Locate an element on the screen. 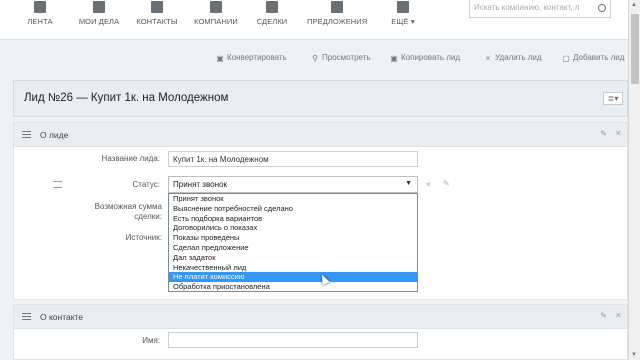  view-label: Просмотреть is located at coordinates (346, 57).